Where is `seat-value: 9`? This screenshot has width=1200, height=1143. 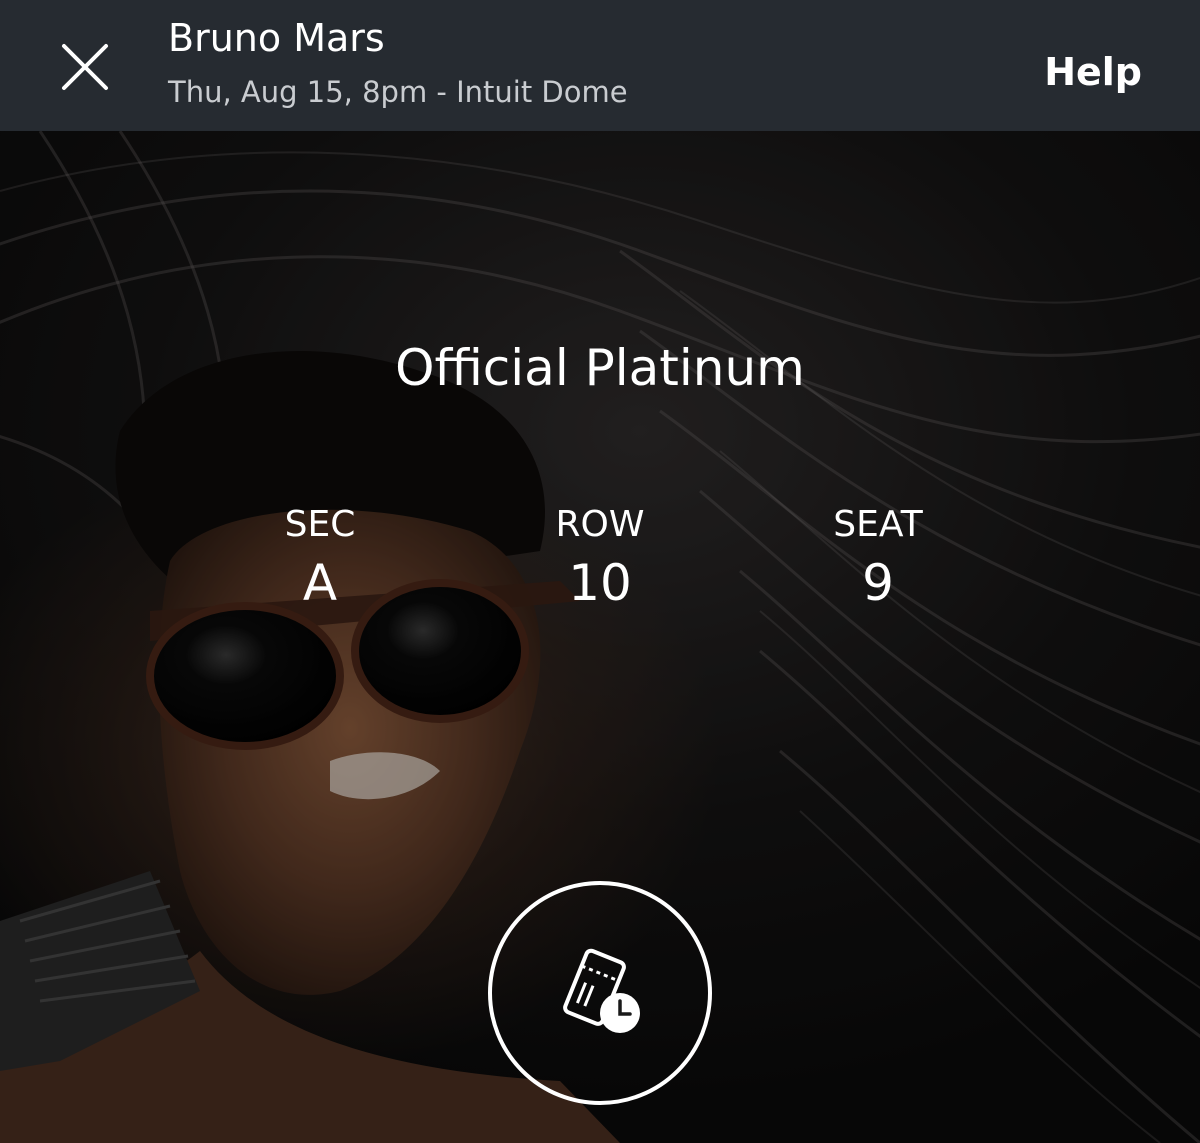 seat-value: 9 is located at coordinates (878, 583).